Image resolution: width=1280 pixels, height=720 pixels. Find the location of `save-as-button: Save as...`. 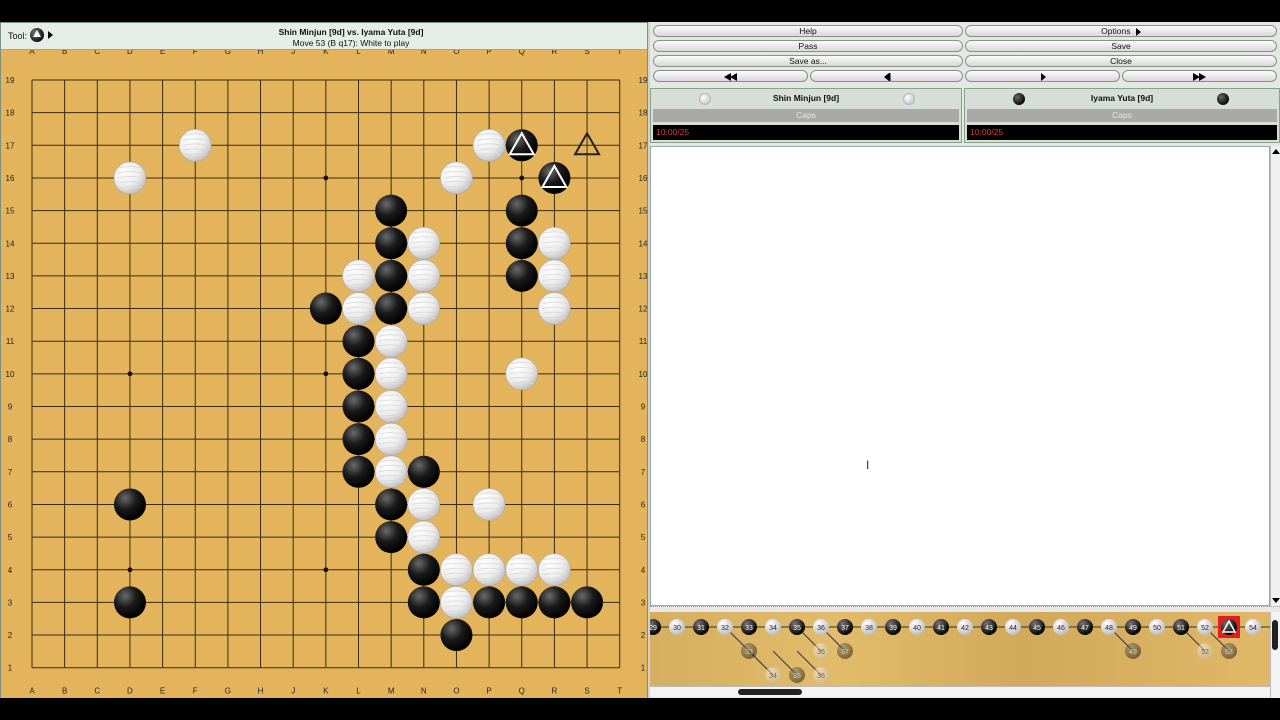

save-as-button: Save as... is located at coordinates (808, 61).